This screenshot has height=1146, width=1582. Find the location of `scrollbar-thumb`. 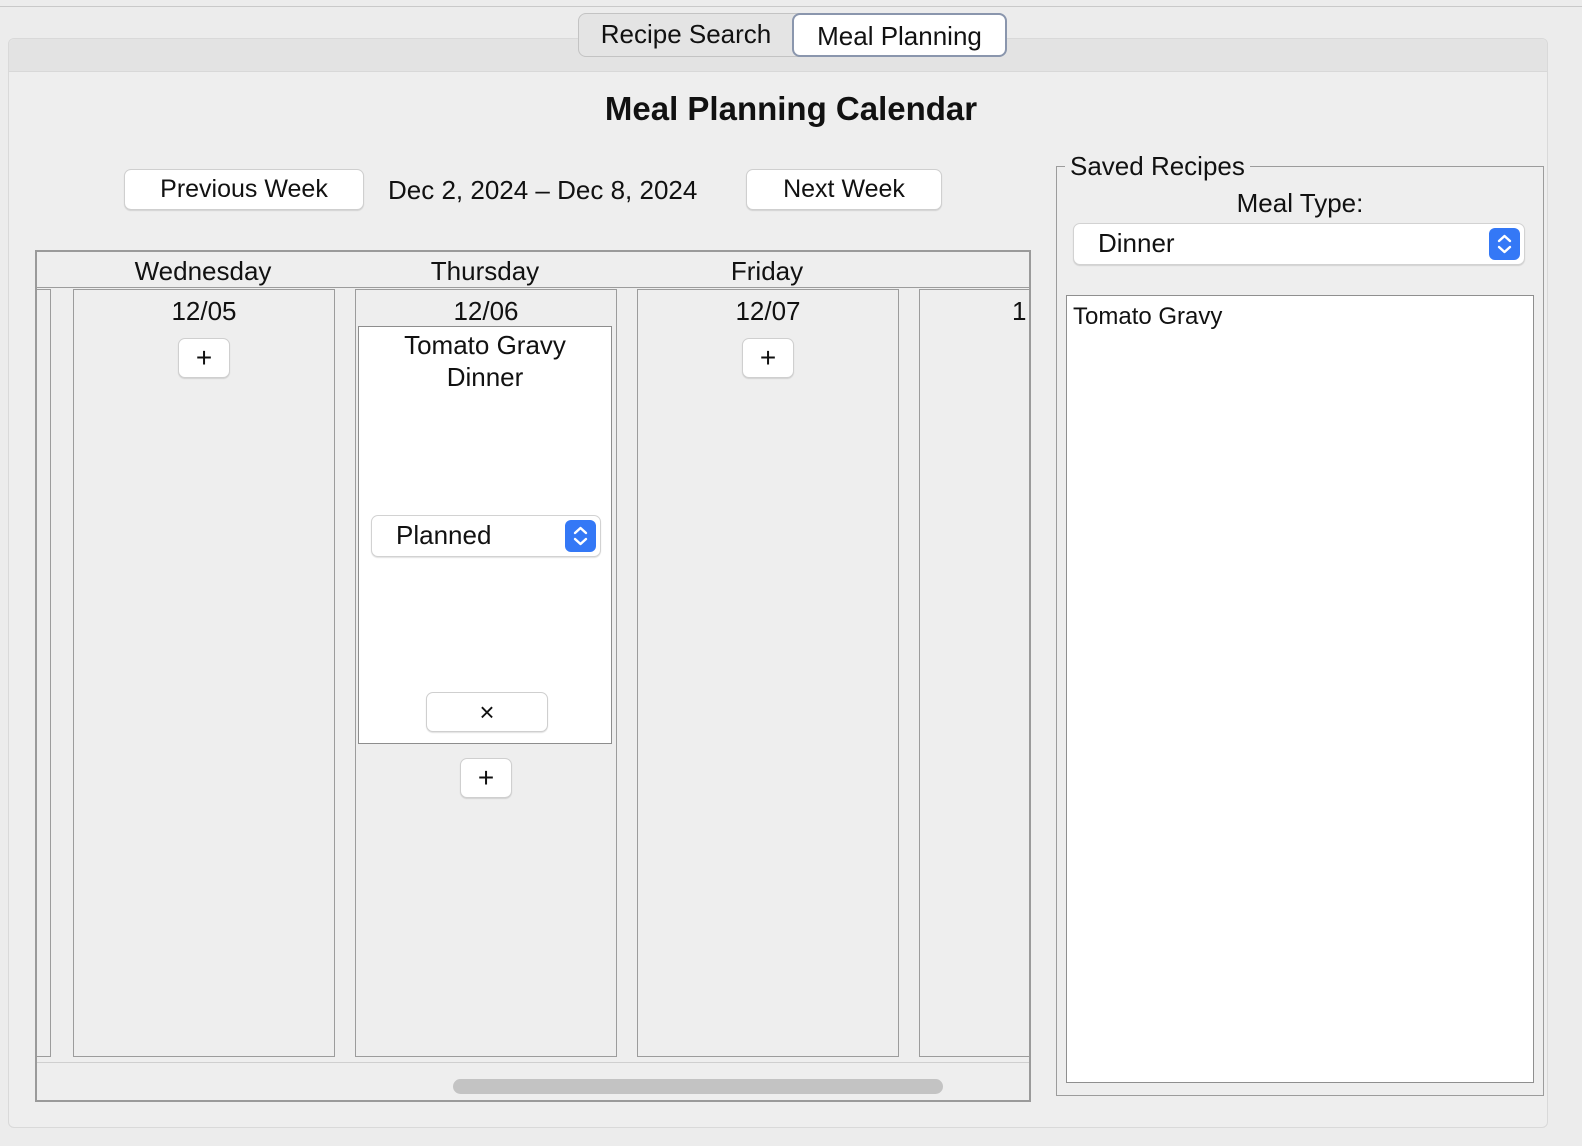

scrollbar-thumb is located at coordinates (698, 1086).